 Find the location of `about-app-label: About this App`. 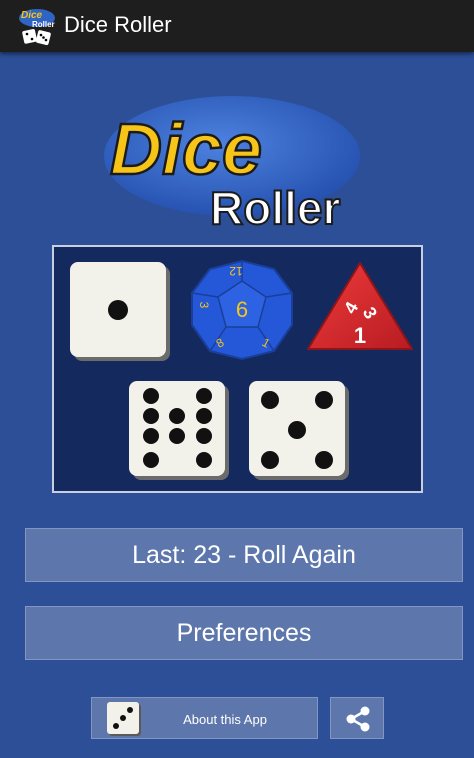

about-app-label: About this App is located at coordinates (225, 719).